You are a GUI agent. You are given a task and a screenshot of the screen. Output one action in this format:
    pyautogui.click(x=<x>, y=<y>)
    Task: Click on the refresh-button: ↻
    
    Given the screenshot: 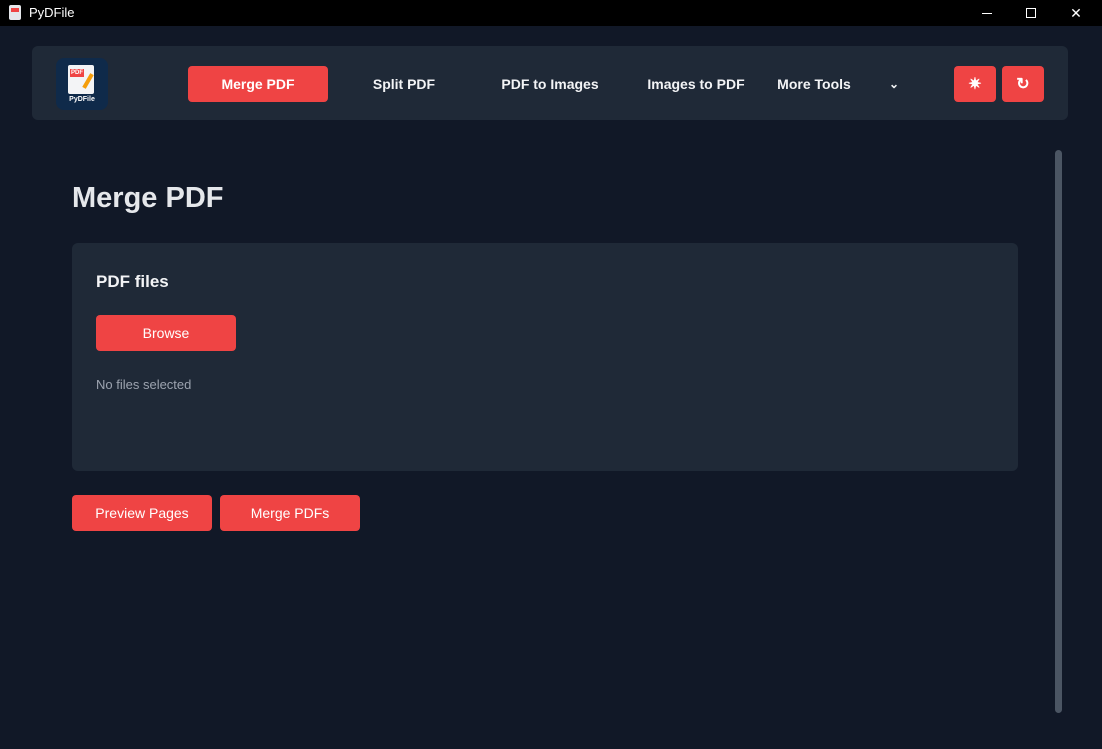 What is the action you would take?
    pyautogui.click(x=1023, y=84)
    